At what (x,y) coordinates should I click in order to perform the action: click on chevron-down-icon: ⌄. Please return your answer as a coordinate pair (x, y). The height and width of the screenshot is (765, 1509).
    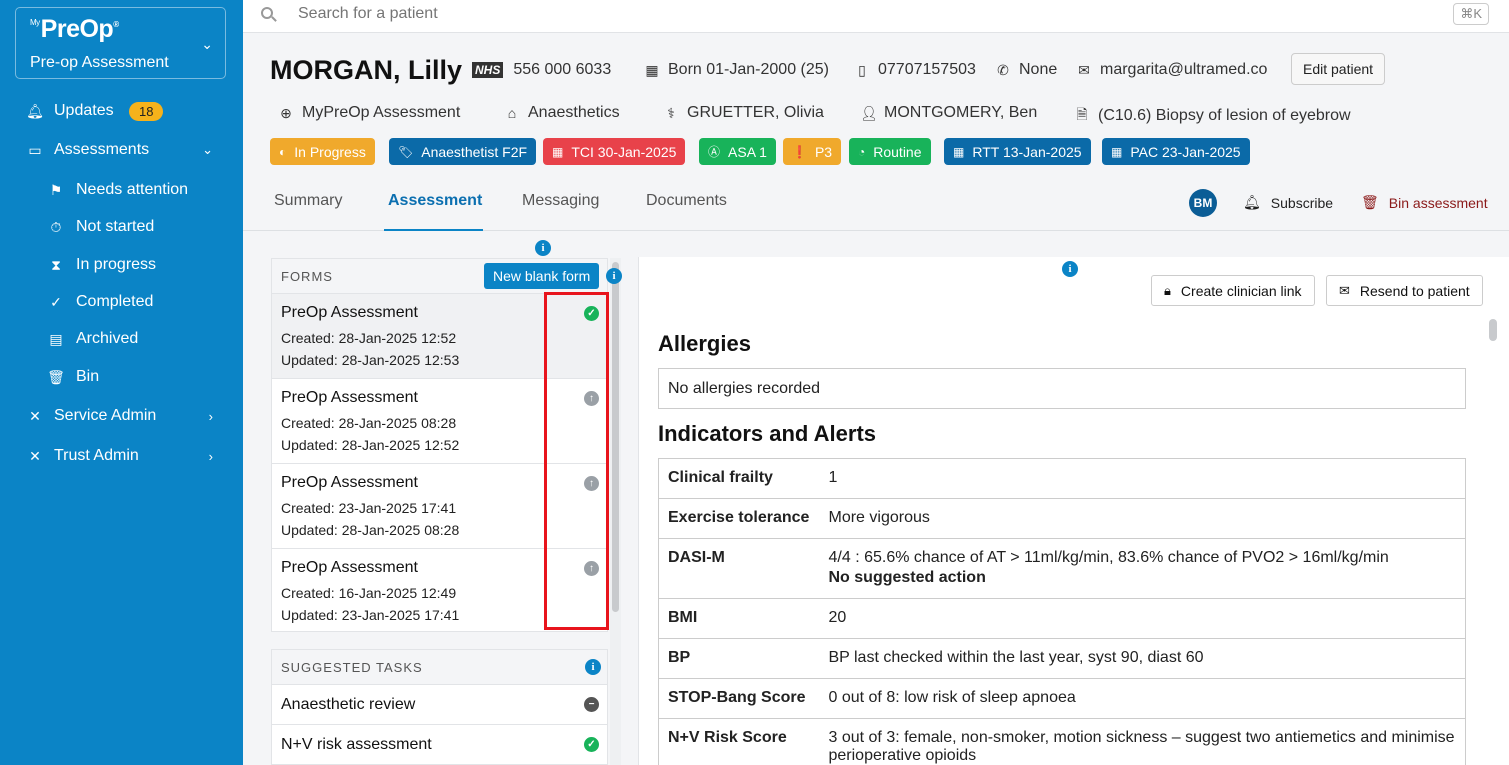
    Looking at the image, I should click on (207, 44).